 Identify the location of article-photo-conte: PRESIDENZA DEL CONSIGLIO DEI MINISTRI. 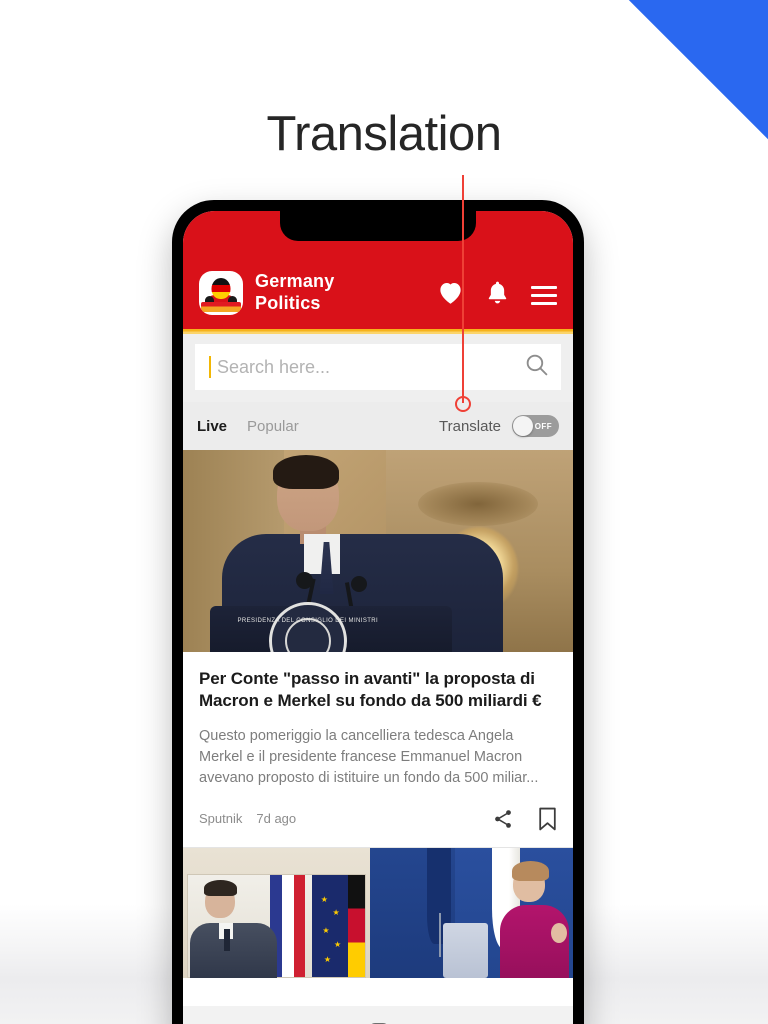
(378, 551).